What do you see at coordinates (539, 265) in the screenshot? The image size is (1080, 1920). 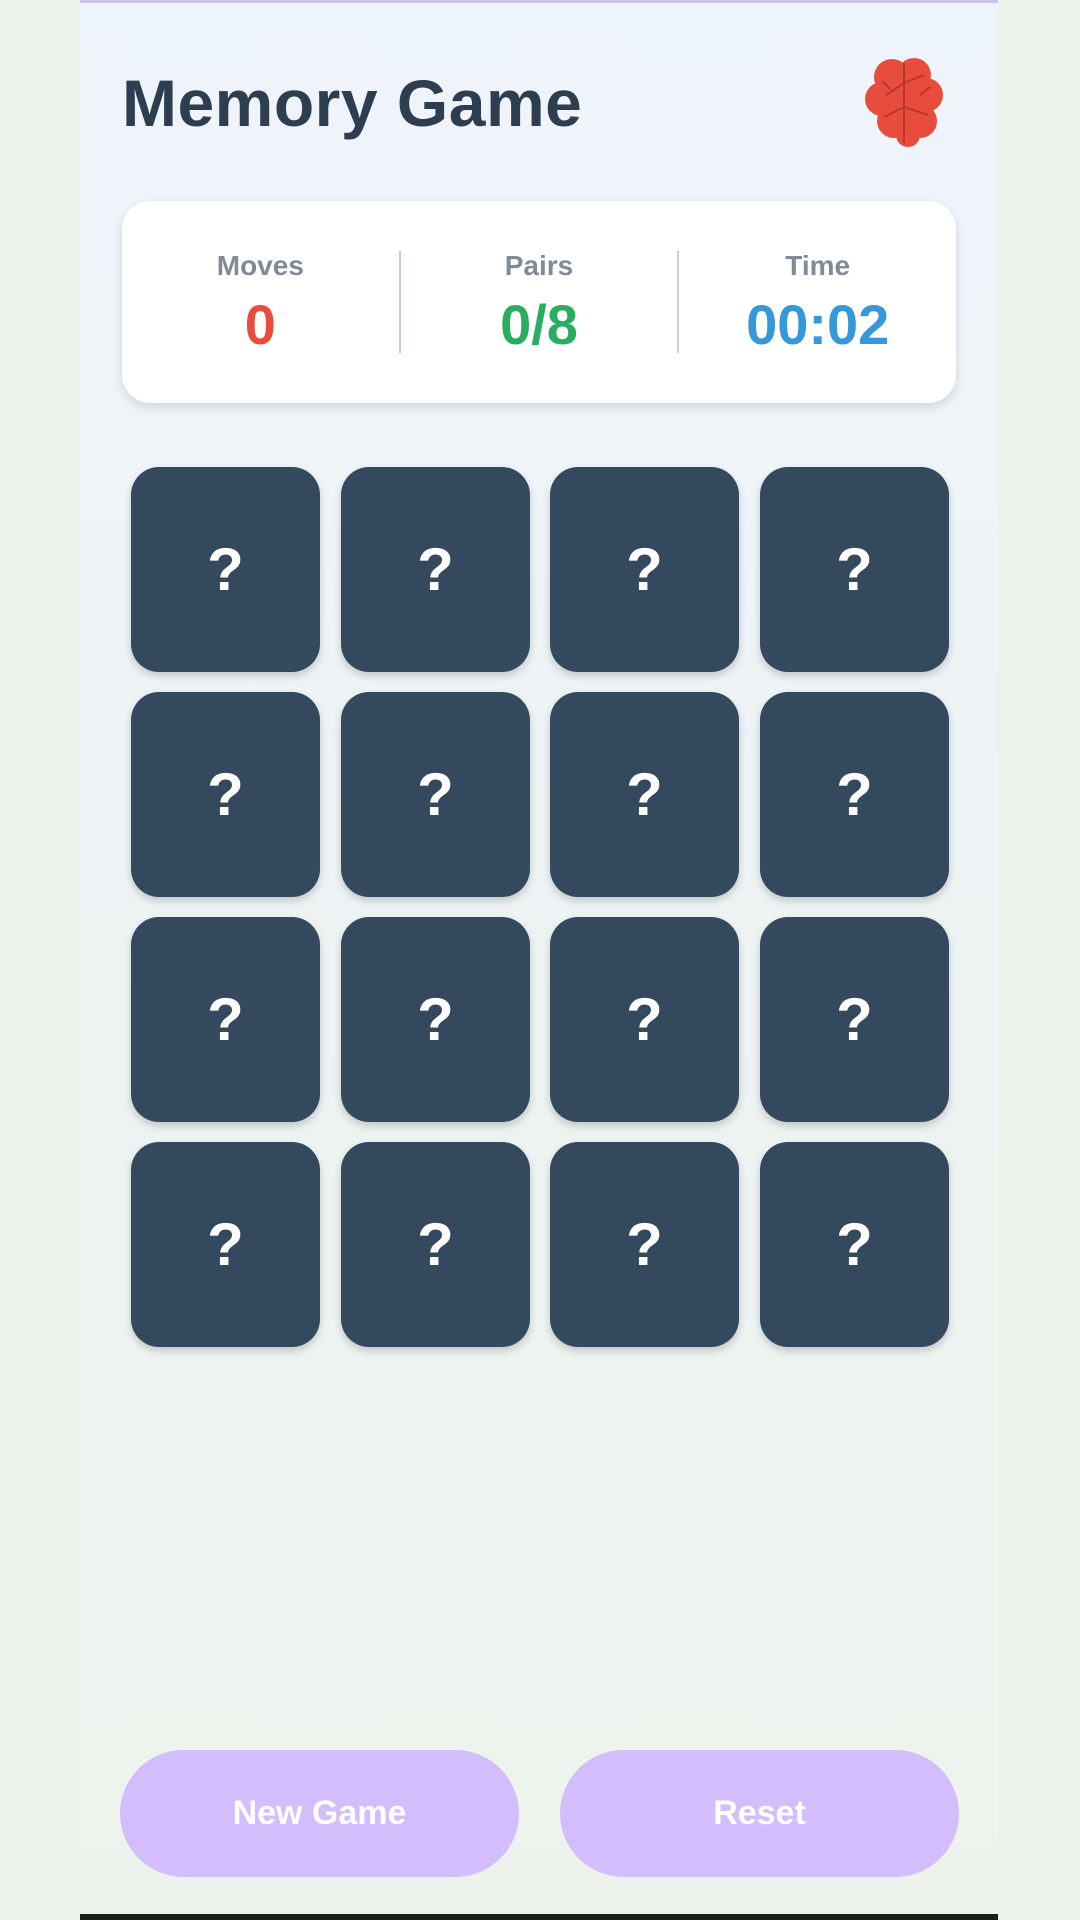 I see `stat-pairs-label: Pairs` at bounding box center [539, 265].